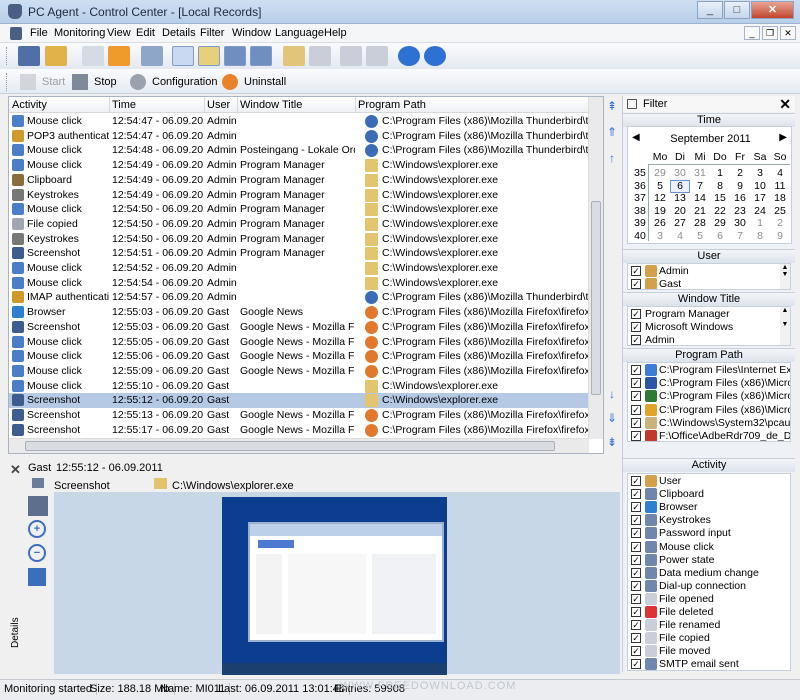 This screenshot has width=800, height=700. Describe the element at coordinates (737, 10) in the screenshot. I see `maximize-button: □` at that location.